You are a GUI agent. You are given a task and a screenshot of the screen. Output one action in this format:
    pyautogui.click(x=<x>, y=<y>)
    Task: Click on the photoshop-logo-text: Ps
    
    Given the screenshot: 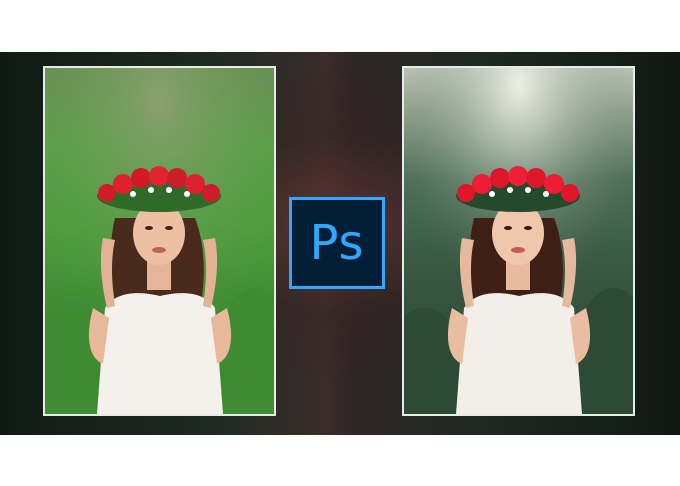 What is the action you would take?
    pyautogui.click(x=337, y=243)
    